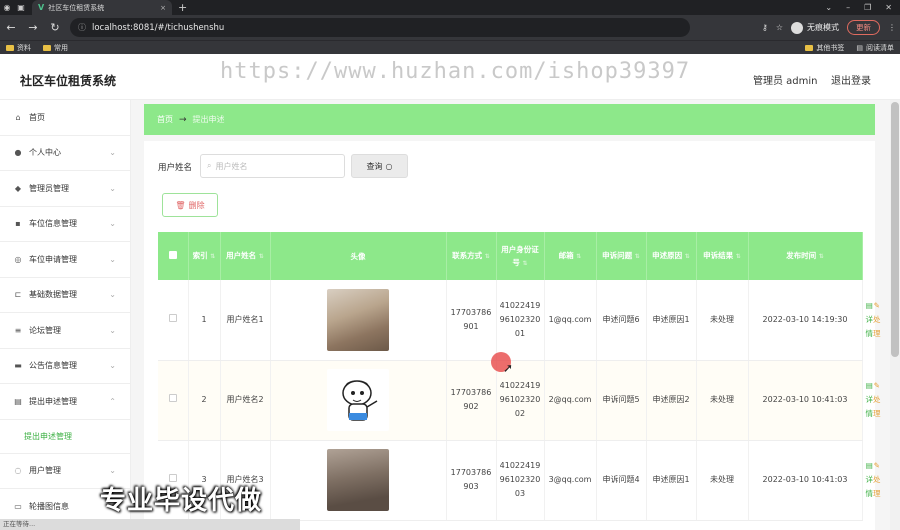  I want to click on breadcrumb-home: 首页, so click(165, 119).